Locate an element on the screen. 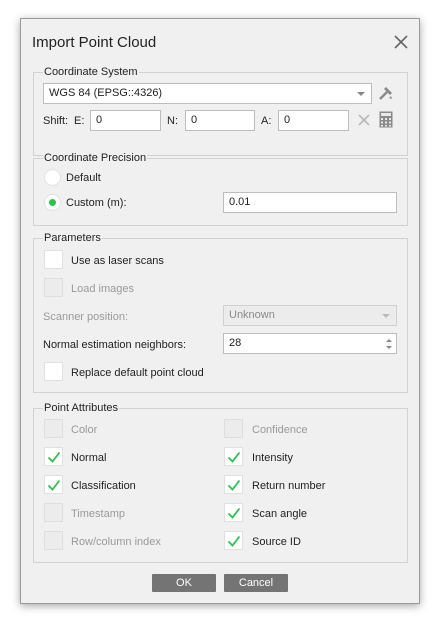 This screenshot has height=624, width=440. intensity-label: Intensity is located at coordinates (272, 458).